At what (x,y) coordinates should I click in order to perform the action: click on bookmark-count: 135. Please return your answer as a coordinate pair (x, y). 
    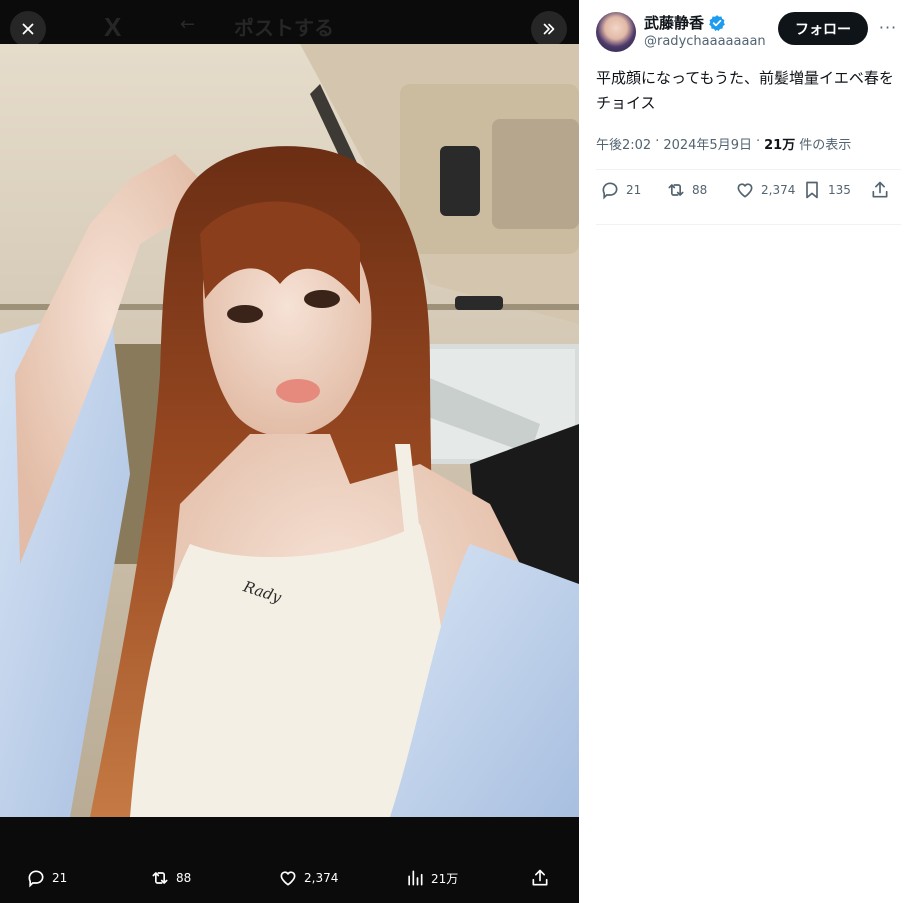
    Looking at the image, I should click on (839, 190).